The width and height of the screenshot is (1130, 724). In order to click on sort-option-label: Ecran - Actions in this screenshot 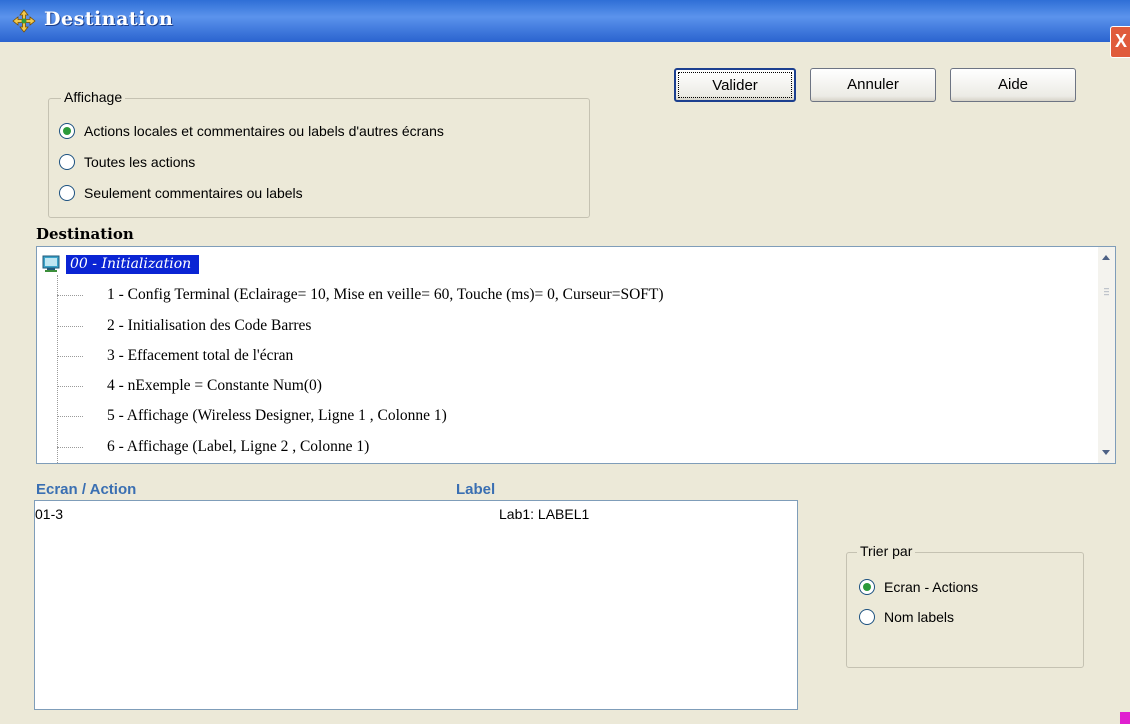, I will do `click(931, 587)`.